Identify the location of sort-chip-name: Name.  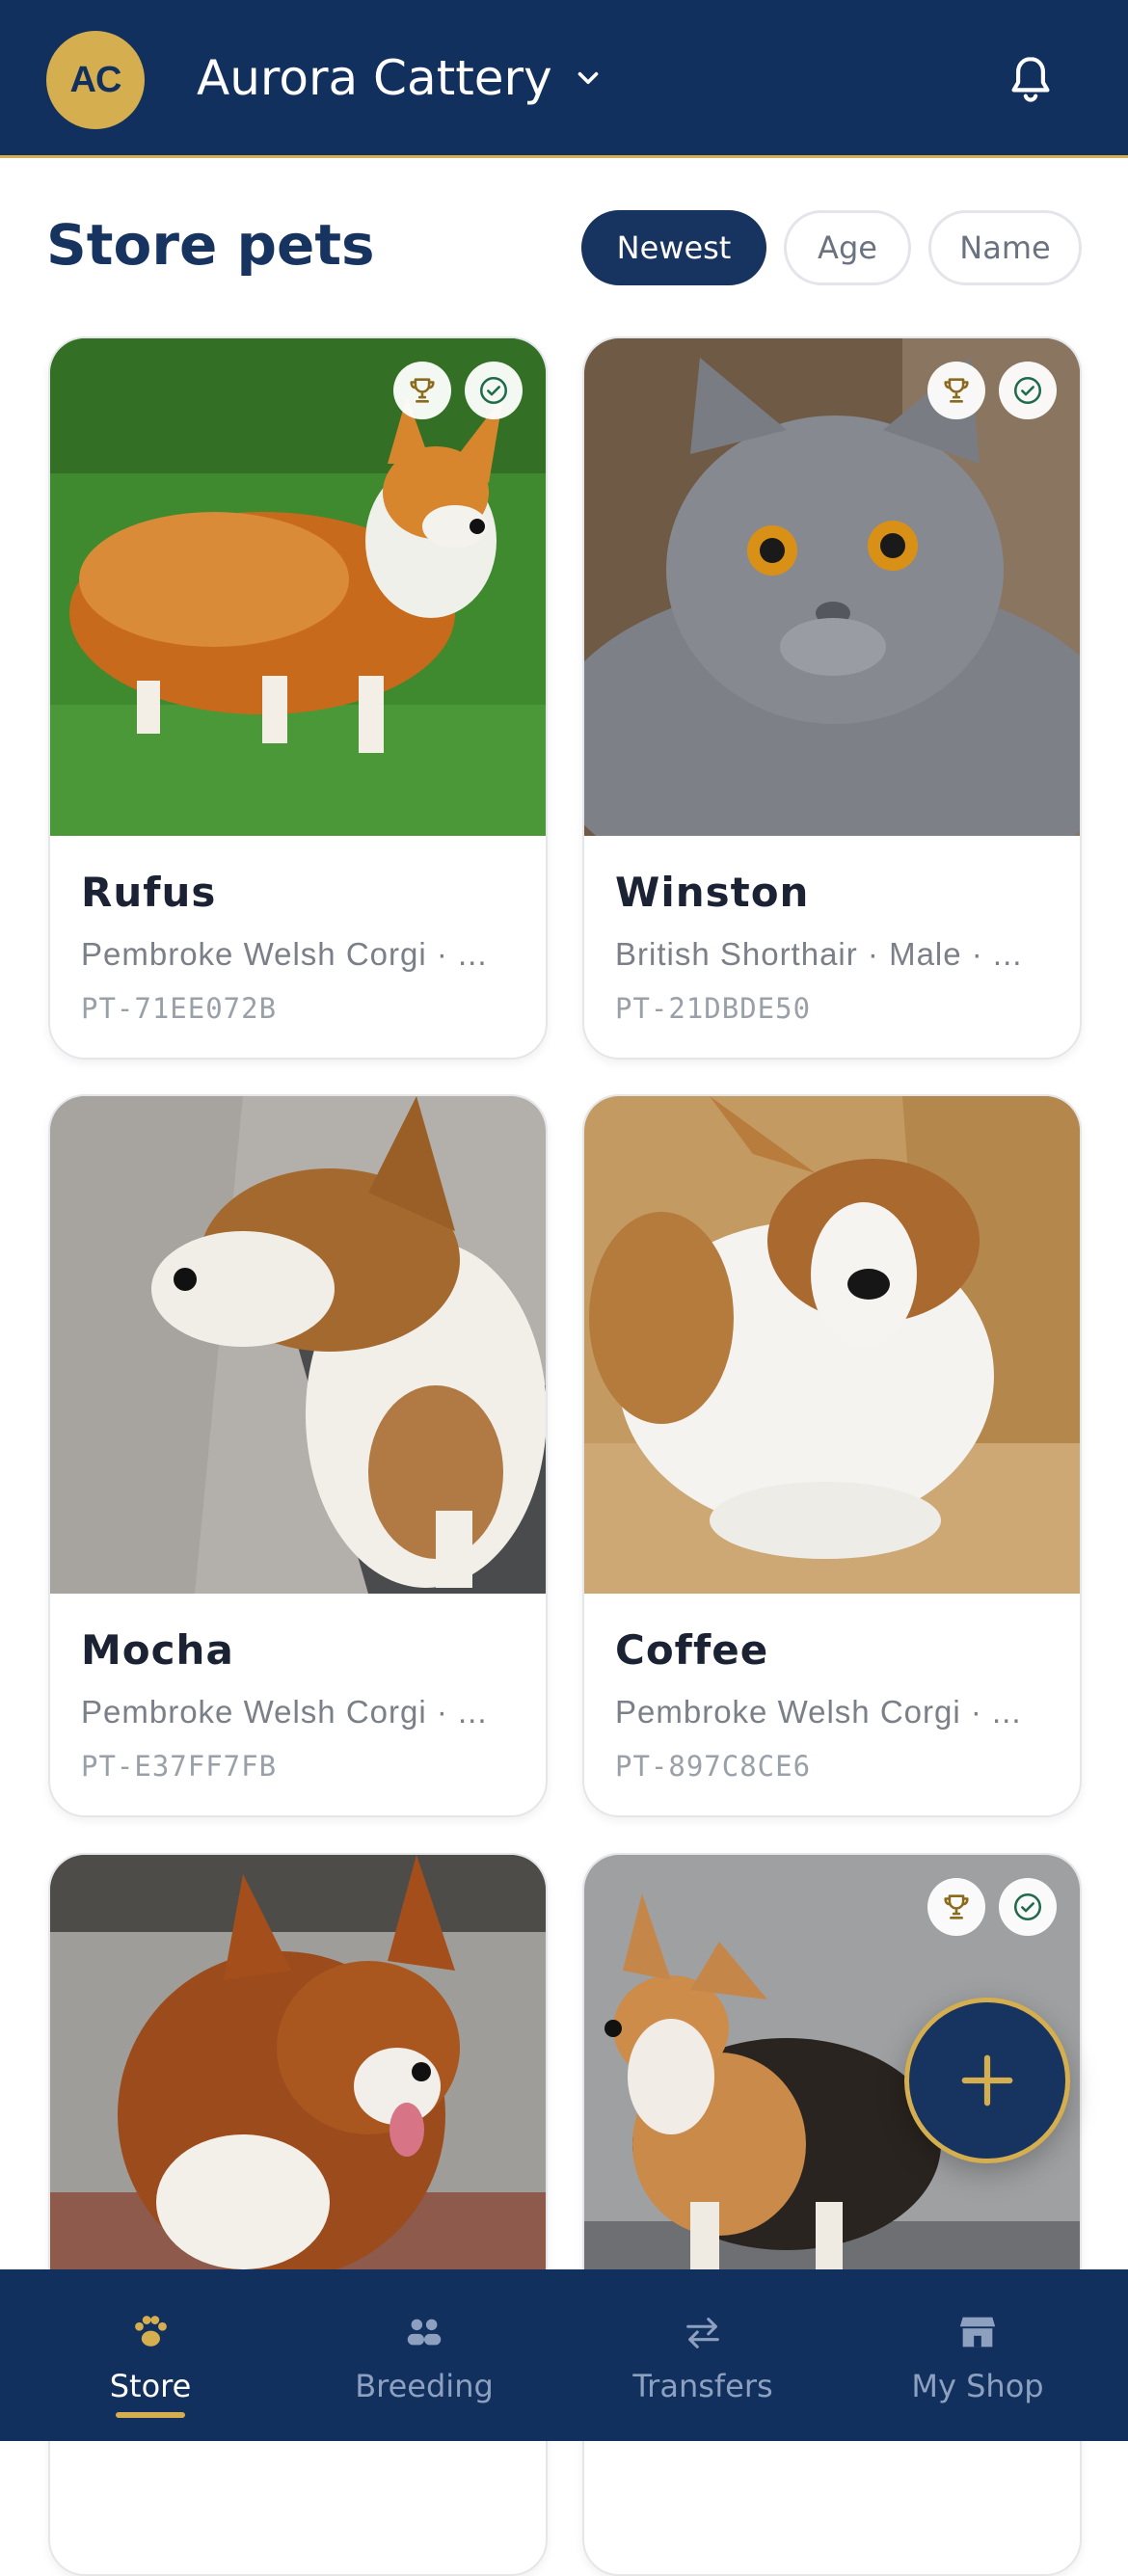
(1005, 248).